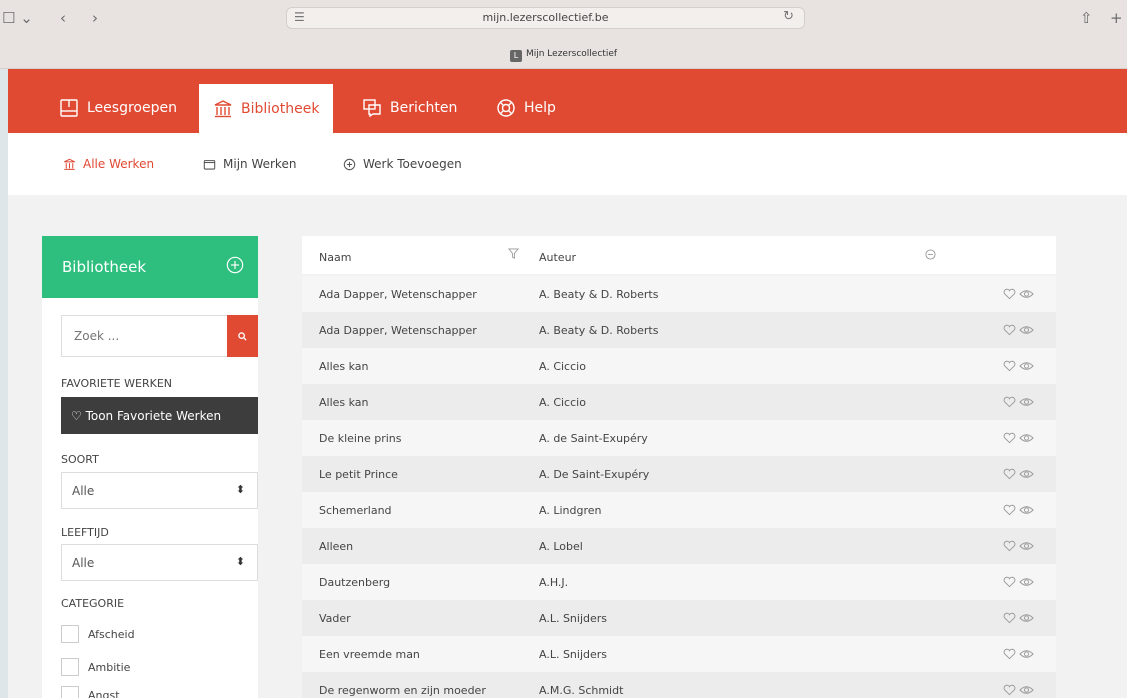 The height and width of the screenshot is (698, 1127). I want to click on cell-name: Een vreemde man, so click(369, 654).